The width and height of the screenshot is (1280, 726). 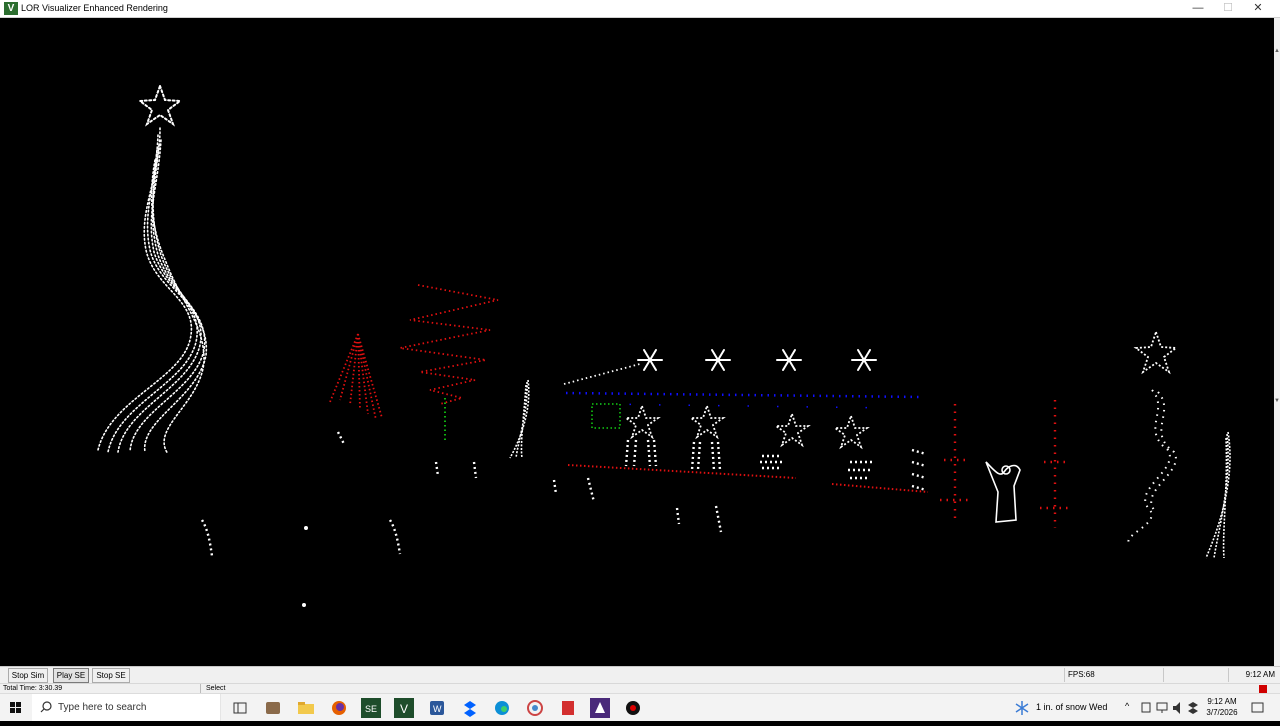 I want to click on red-cone-tree, so click(x=356, y=377).